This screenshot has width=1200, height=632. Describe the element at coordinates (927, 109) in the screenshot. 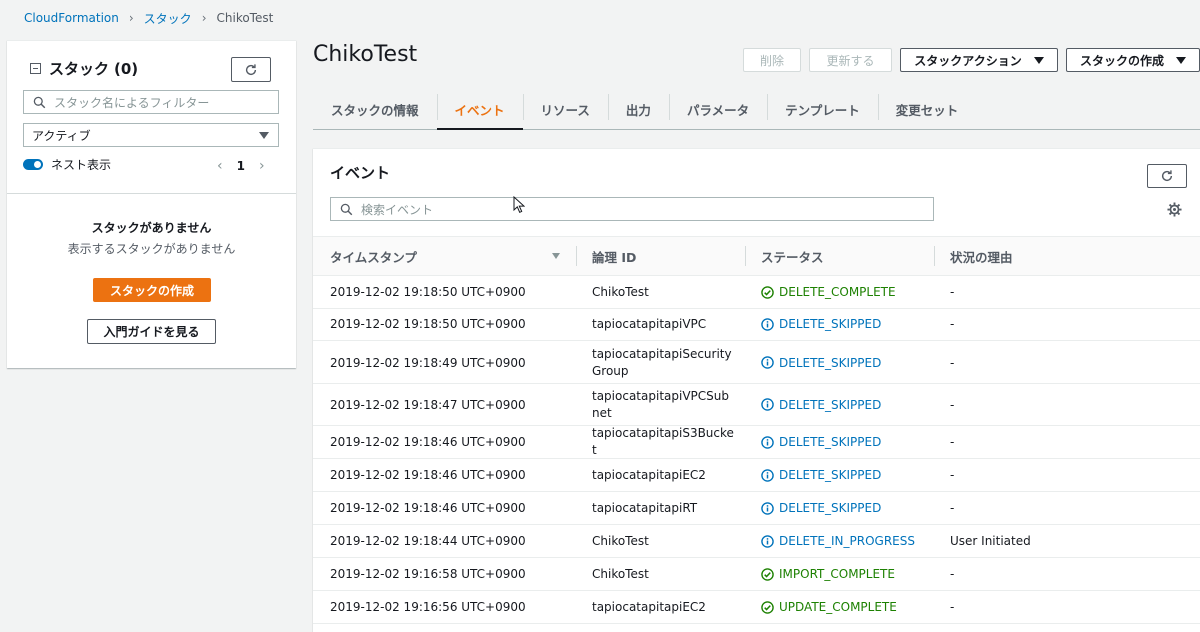

I see `tab-change-sets: 変更セット` at that location.